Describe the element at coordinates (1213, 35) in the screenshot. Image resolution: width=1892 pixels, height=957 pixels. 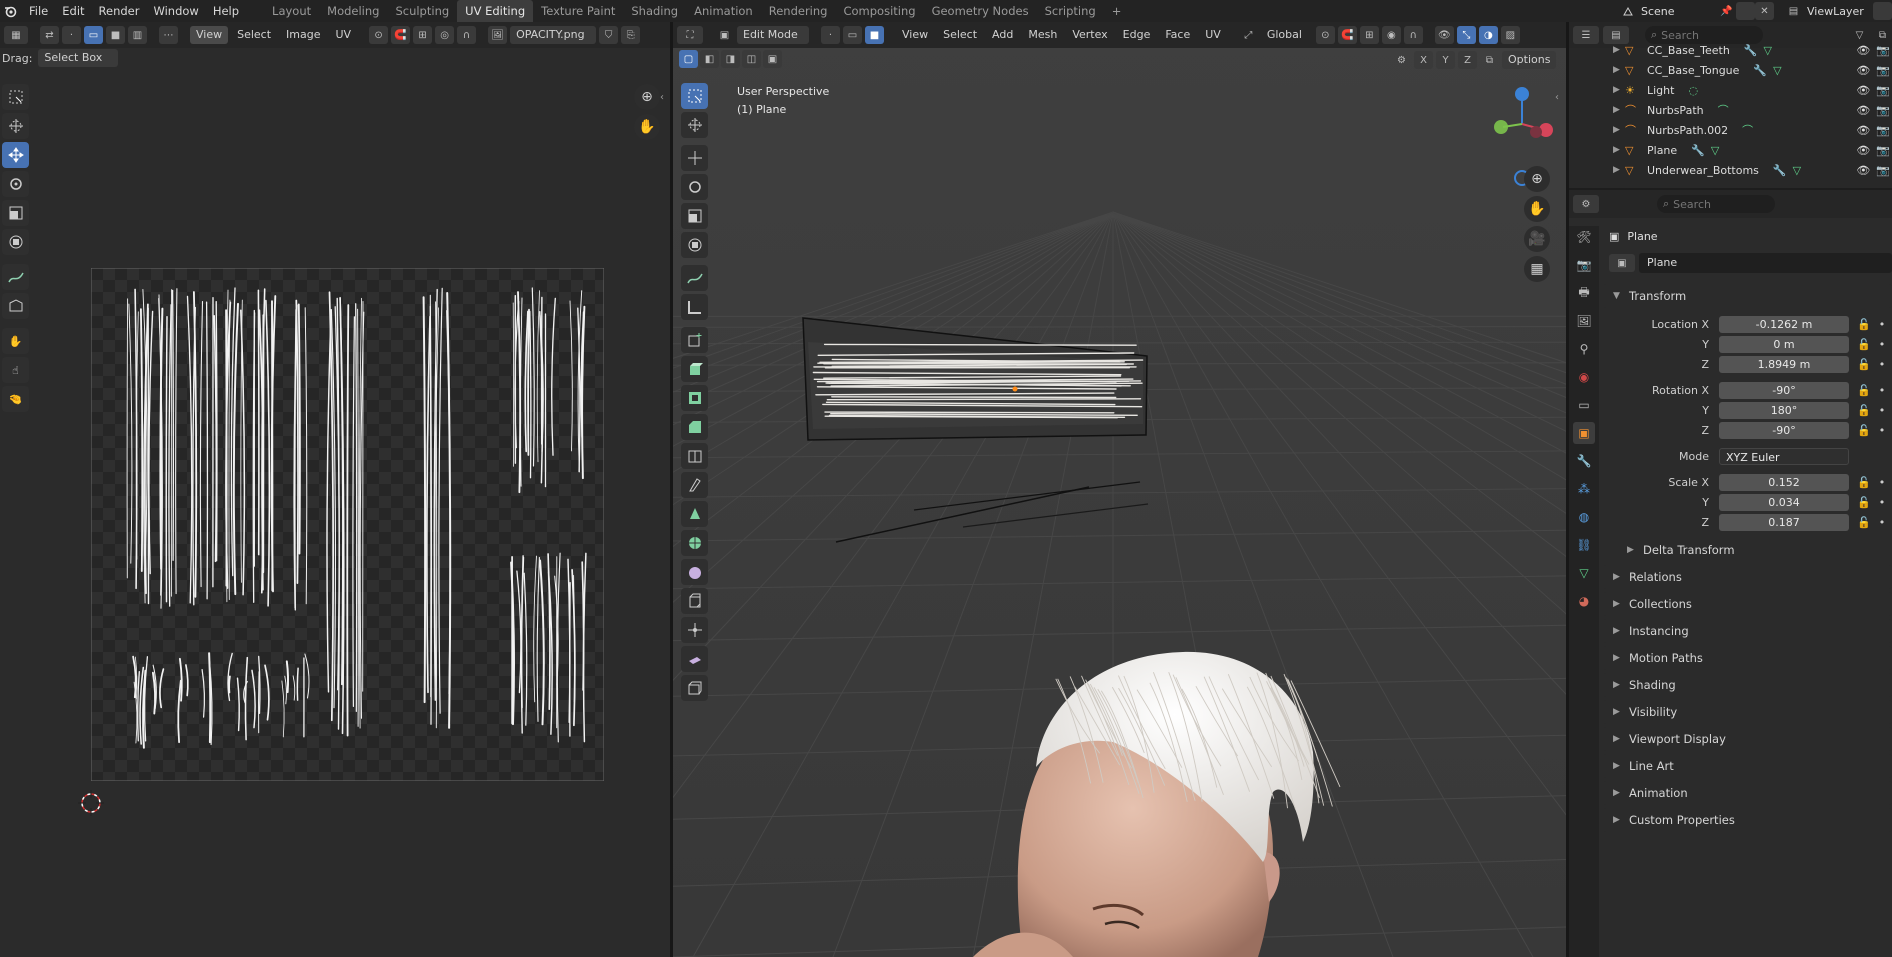
I see `menu-uv: UV` at that location.